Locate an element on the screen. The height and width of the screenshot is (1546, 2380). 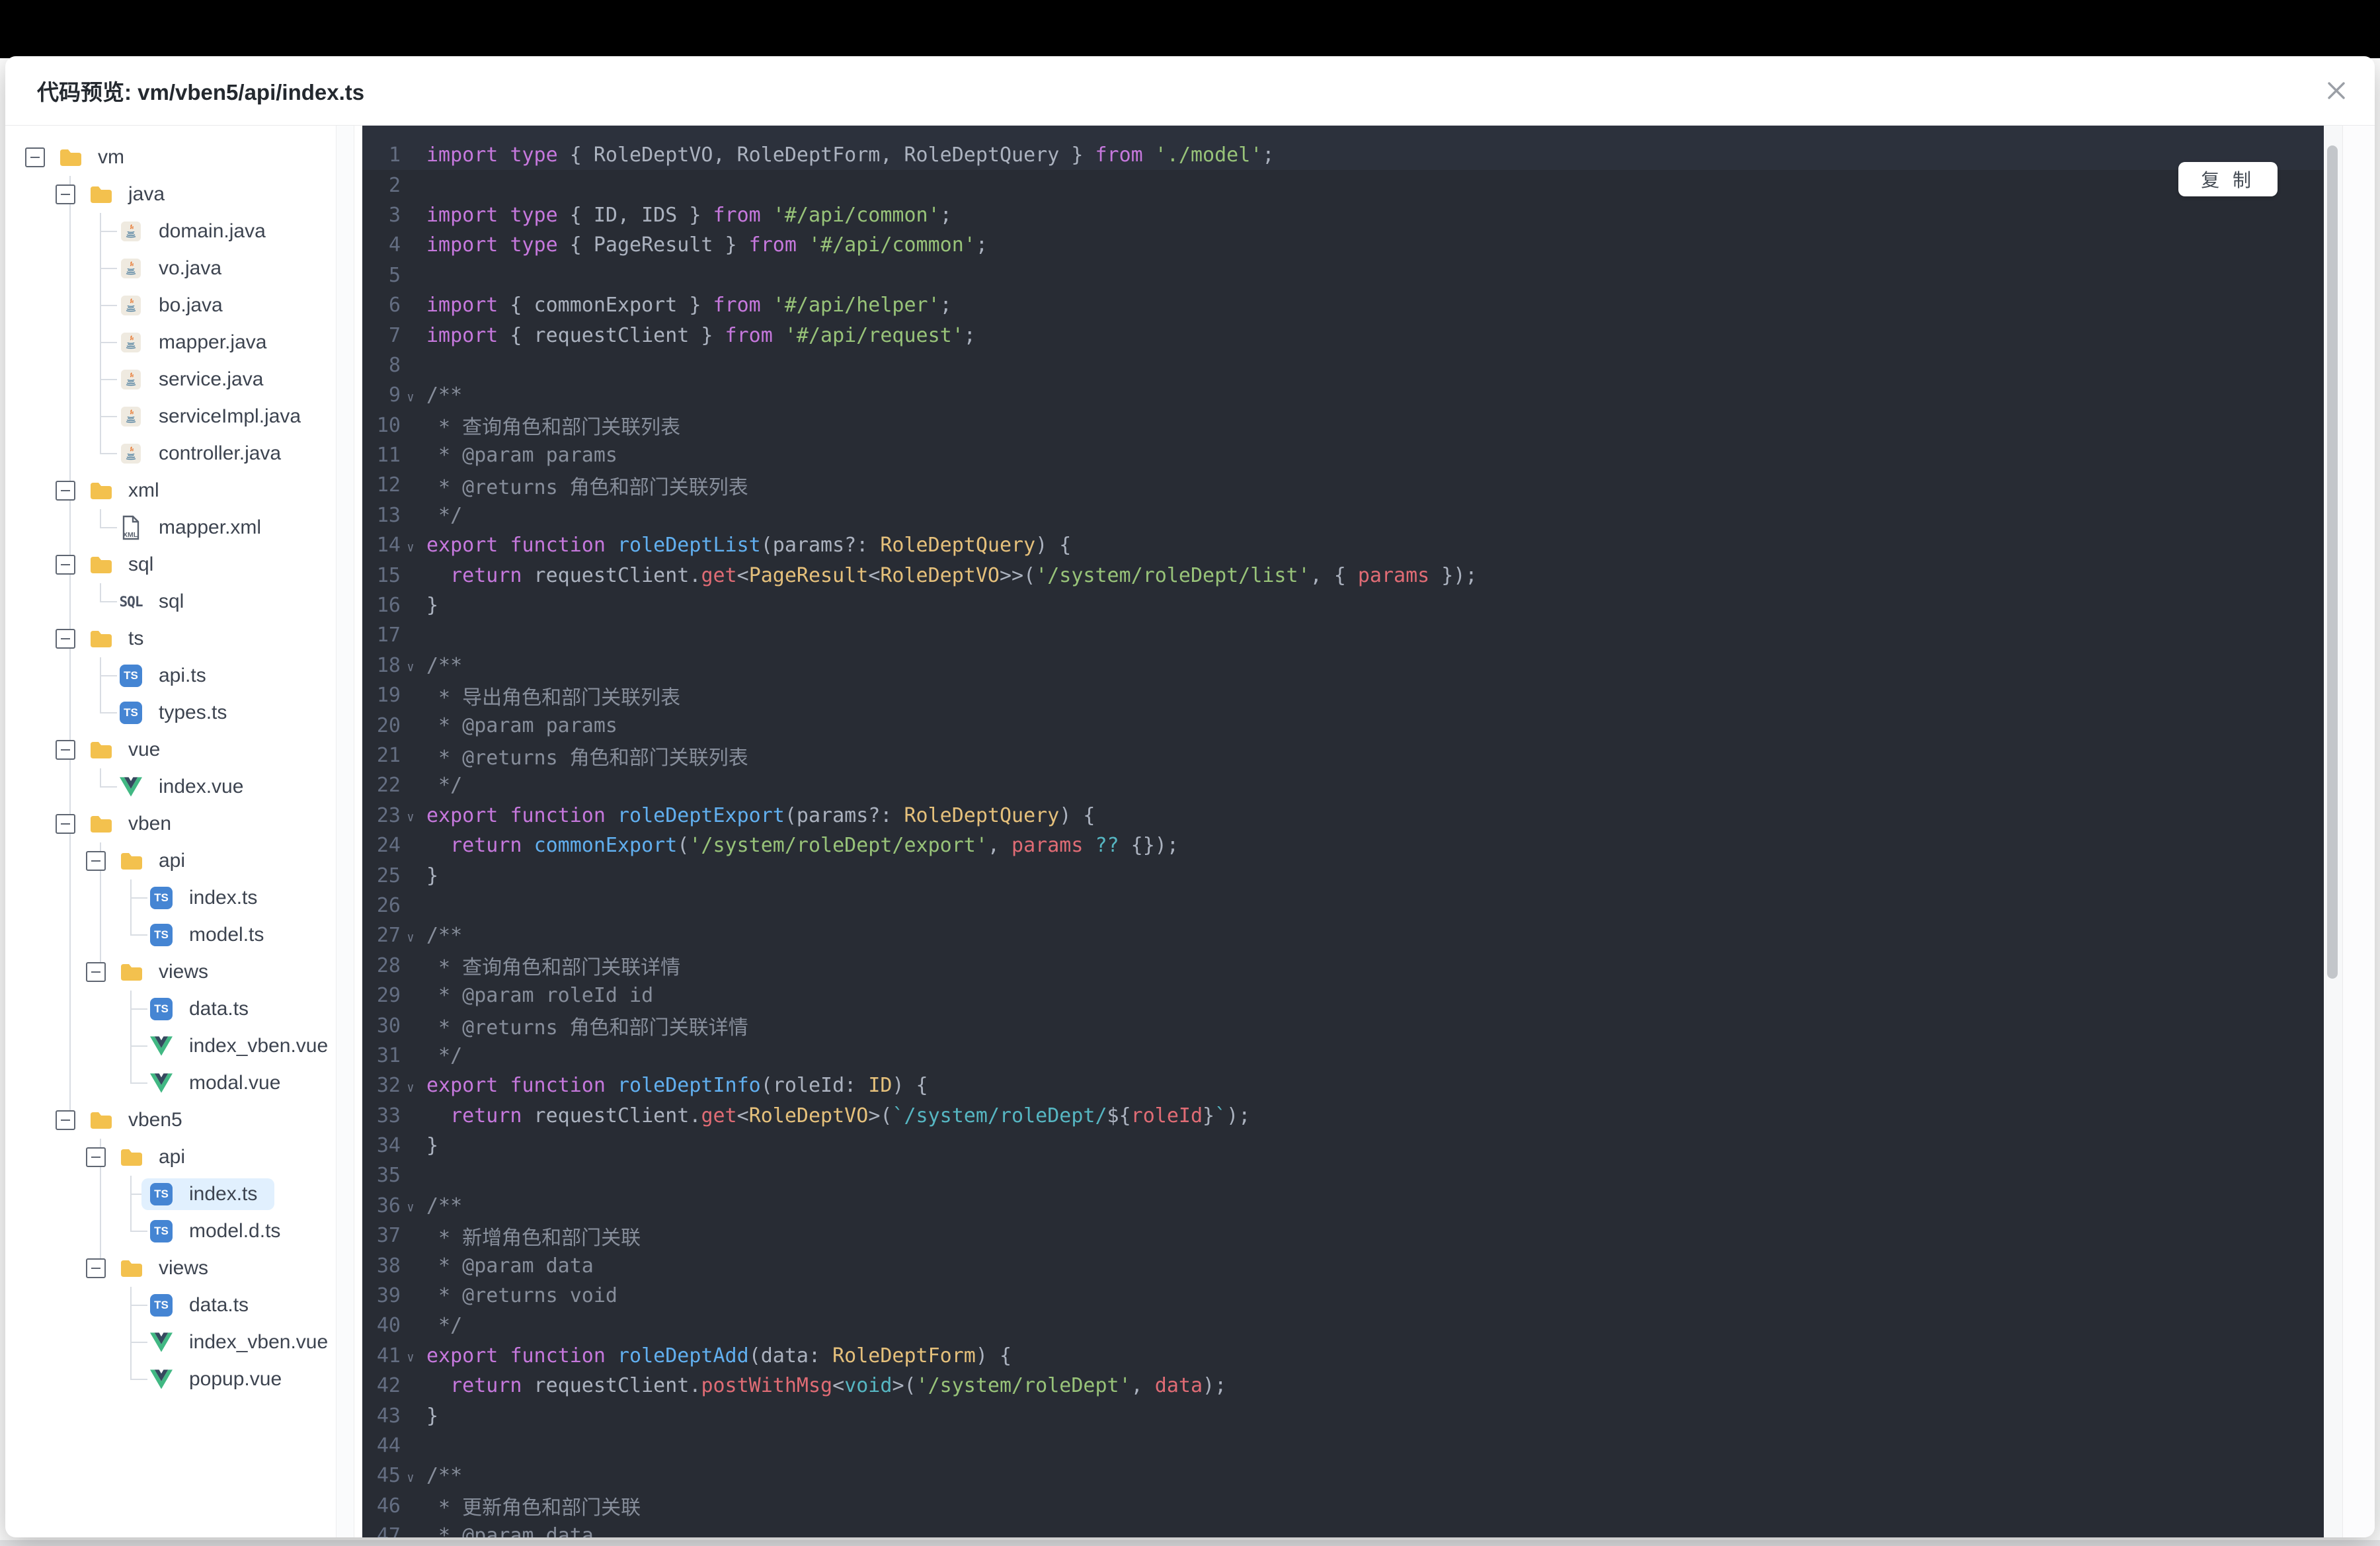
tree-node-vben5: vben5 is located at coordinates (170, 1120).